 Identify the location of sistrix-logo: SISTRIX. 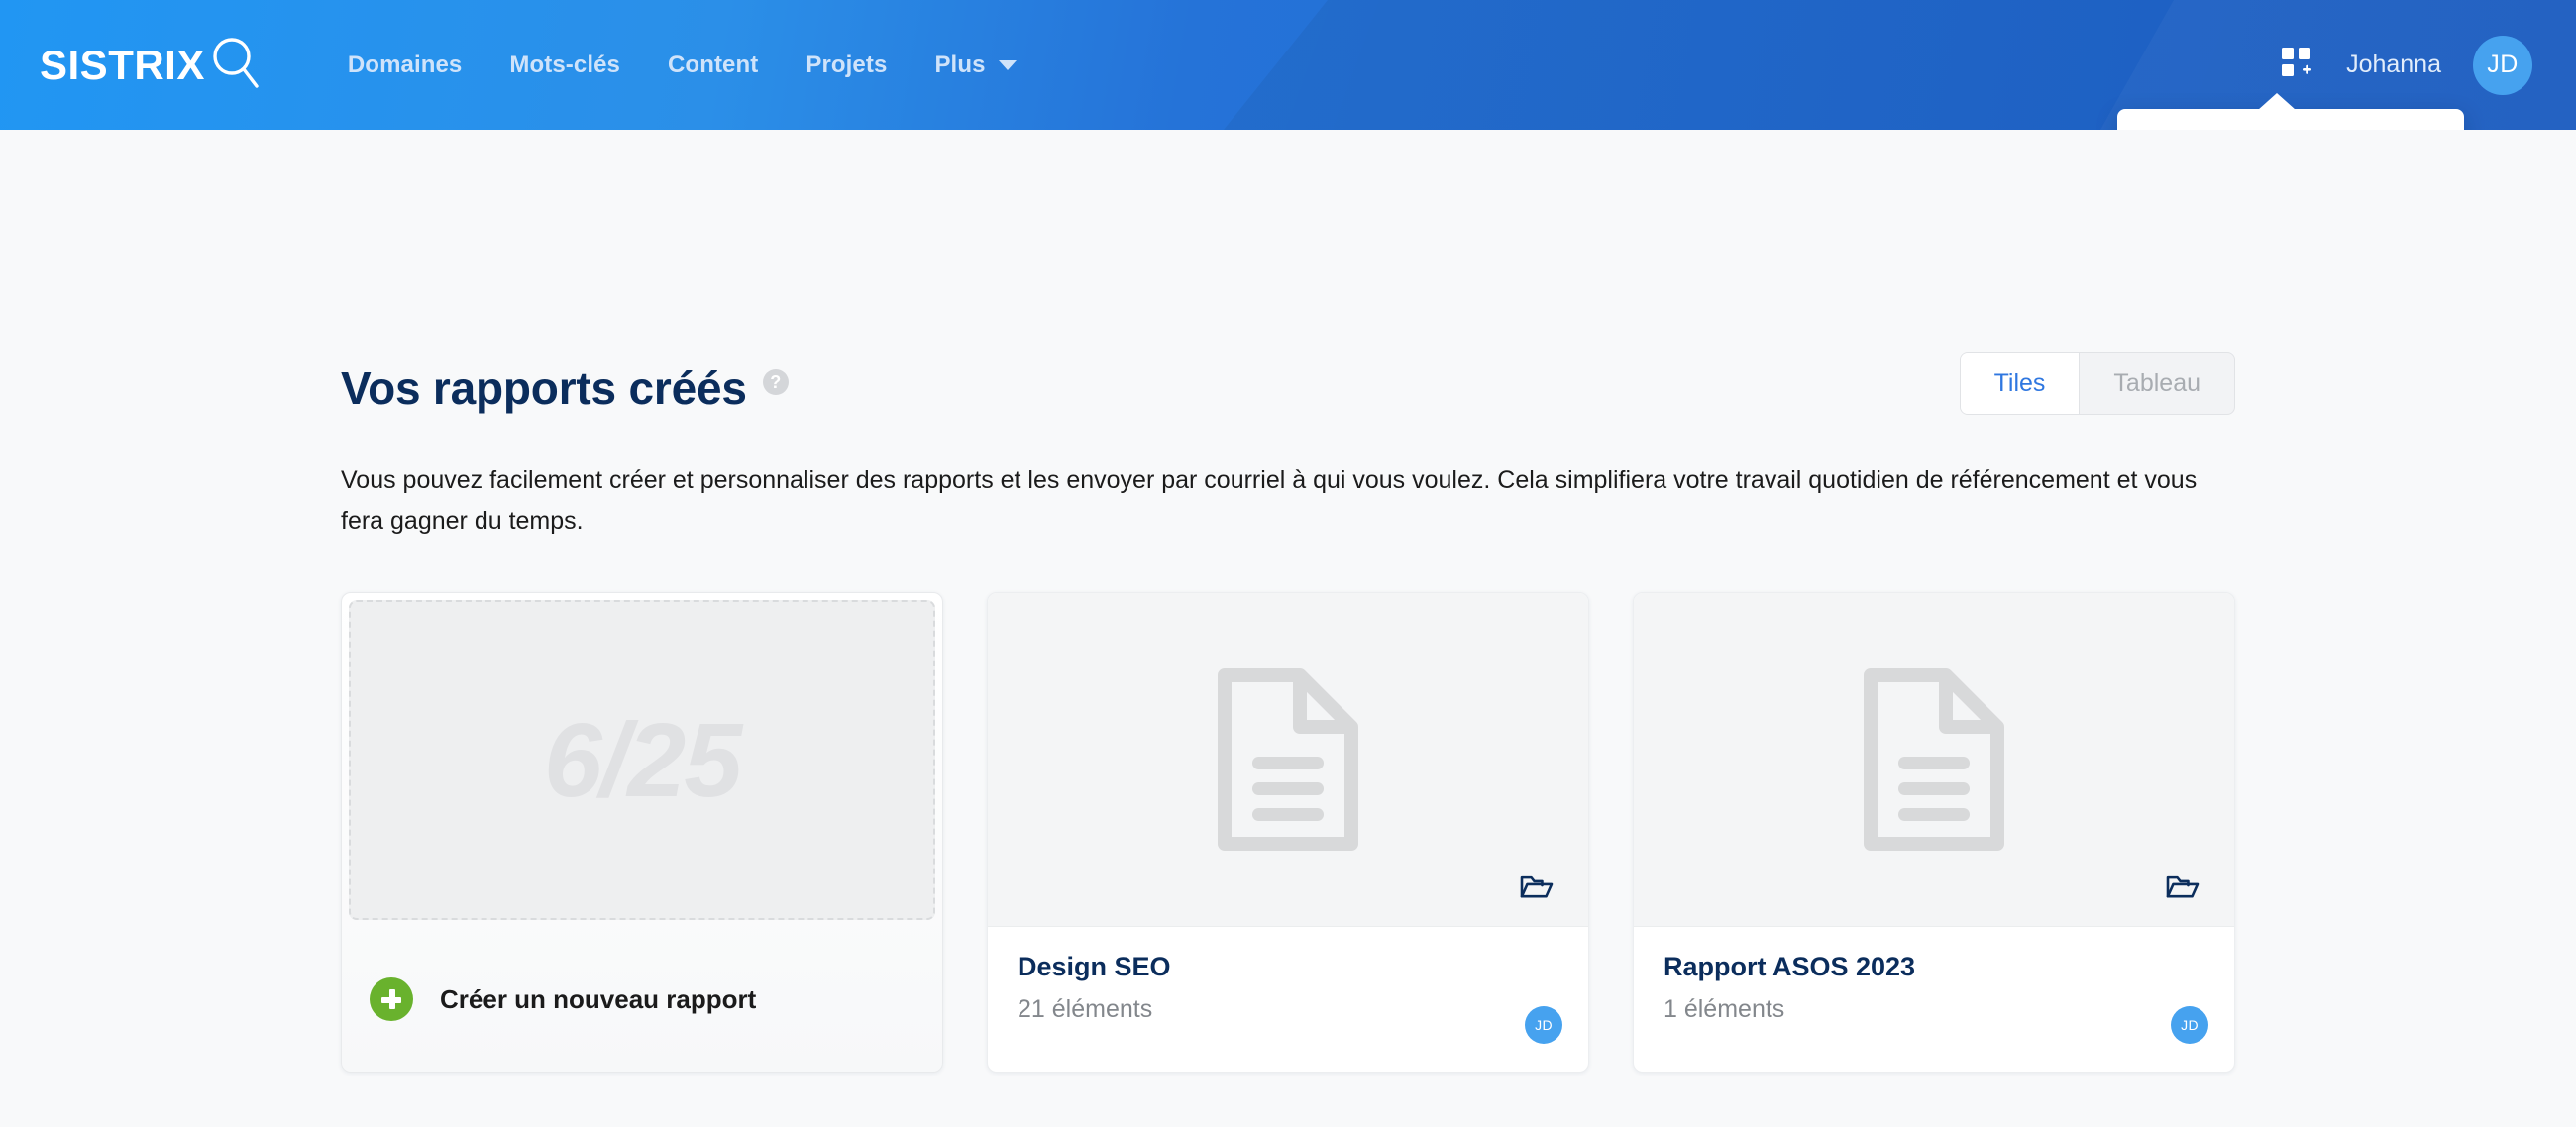
(151, 65).